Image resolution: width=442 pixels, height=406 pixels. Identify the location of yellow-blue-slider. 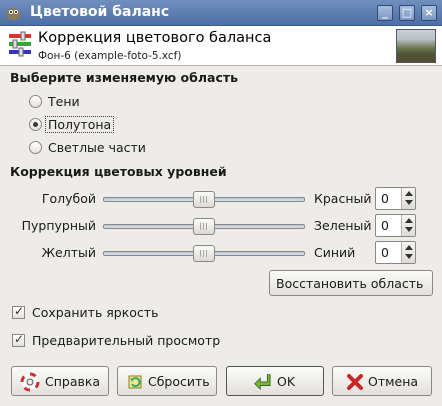
(204, 253).